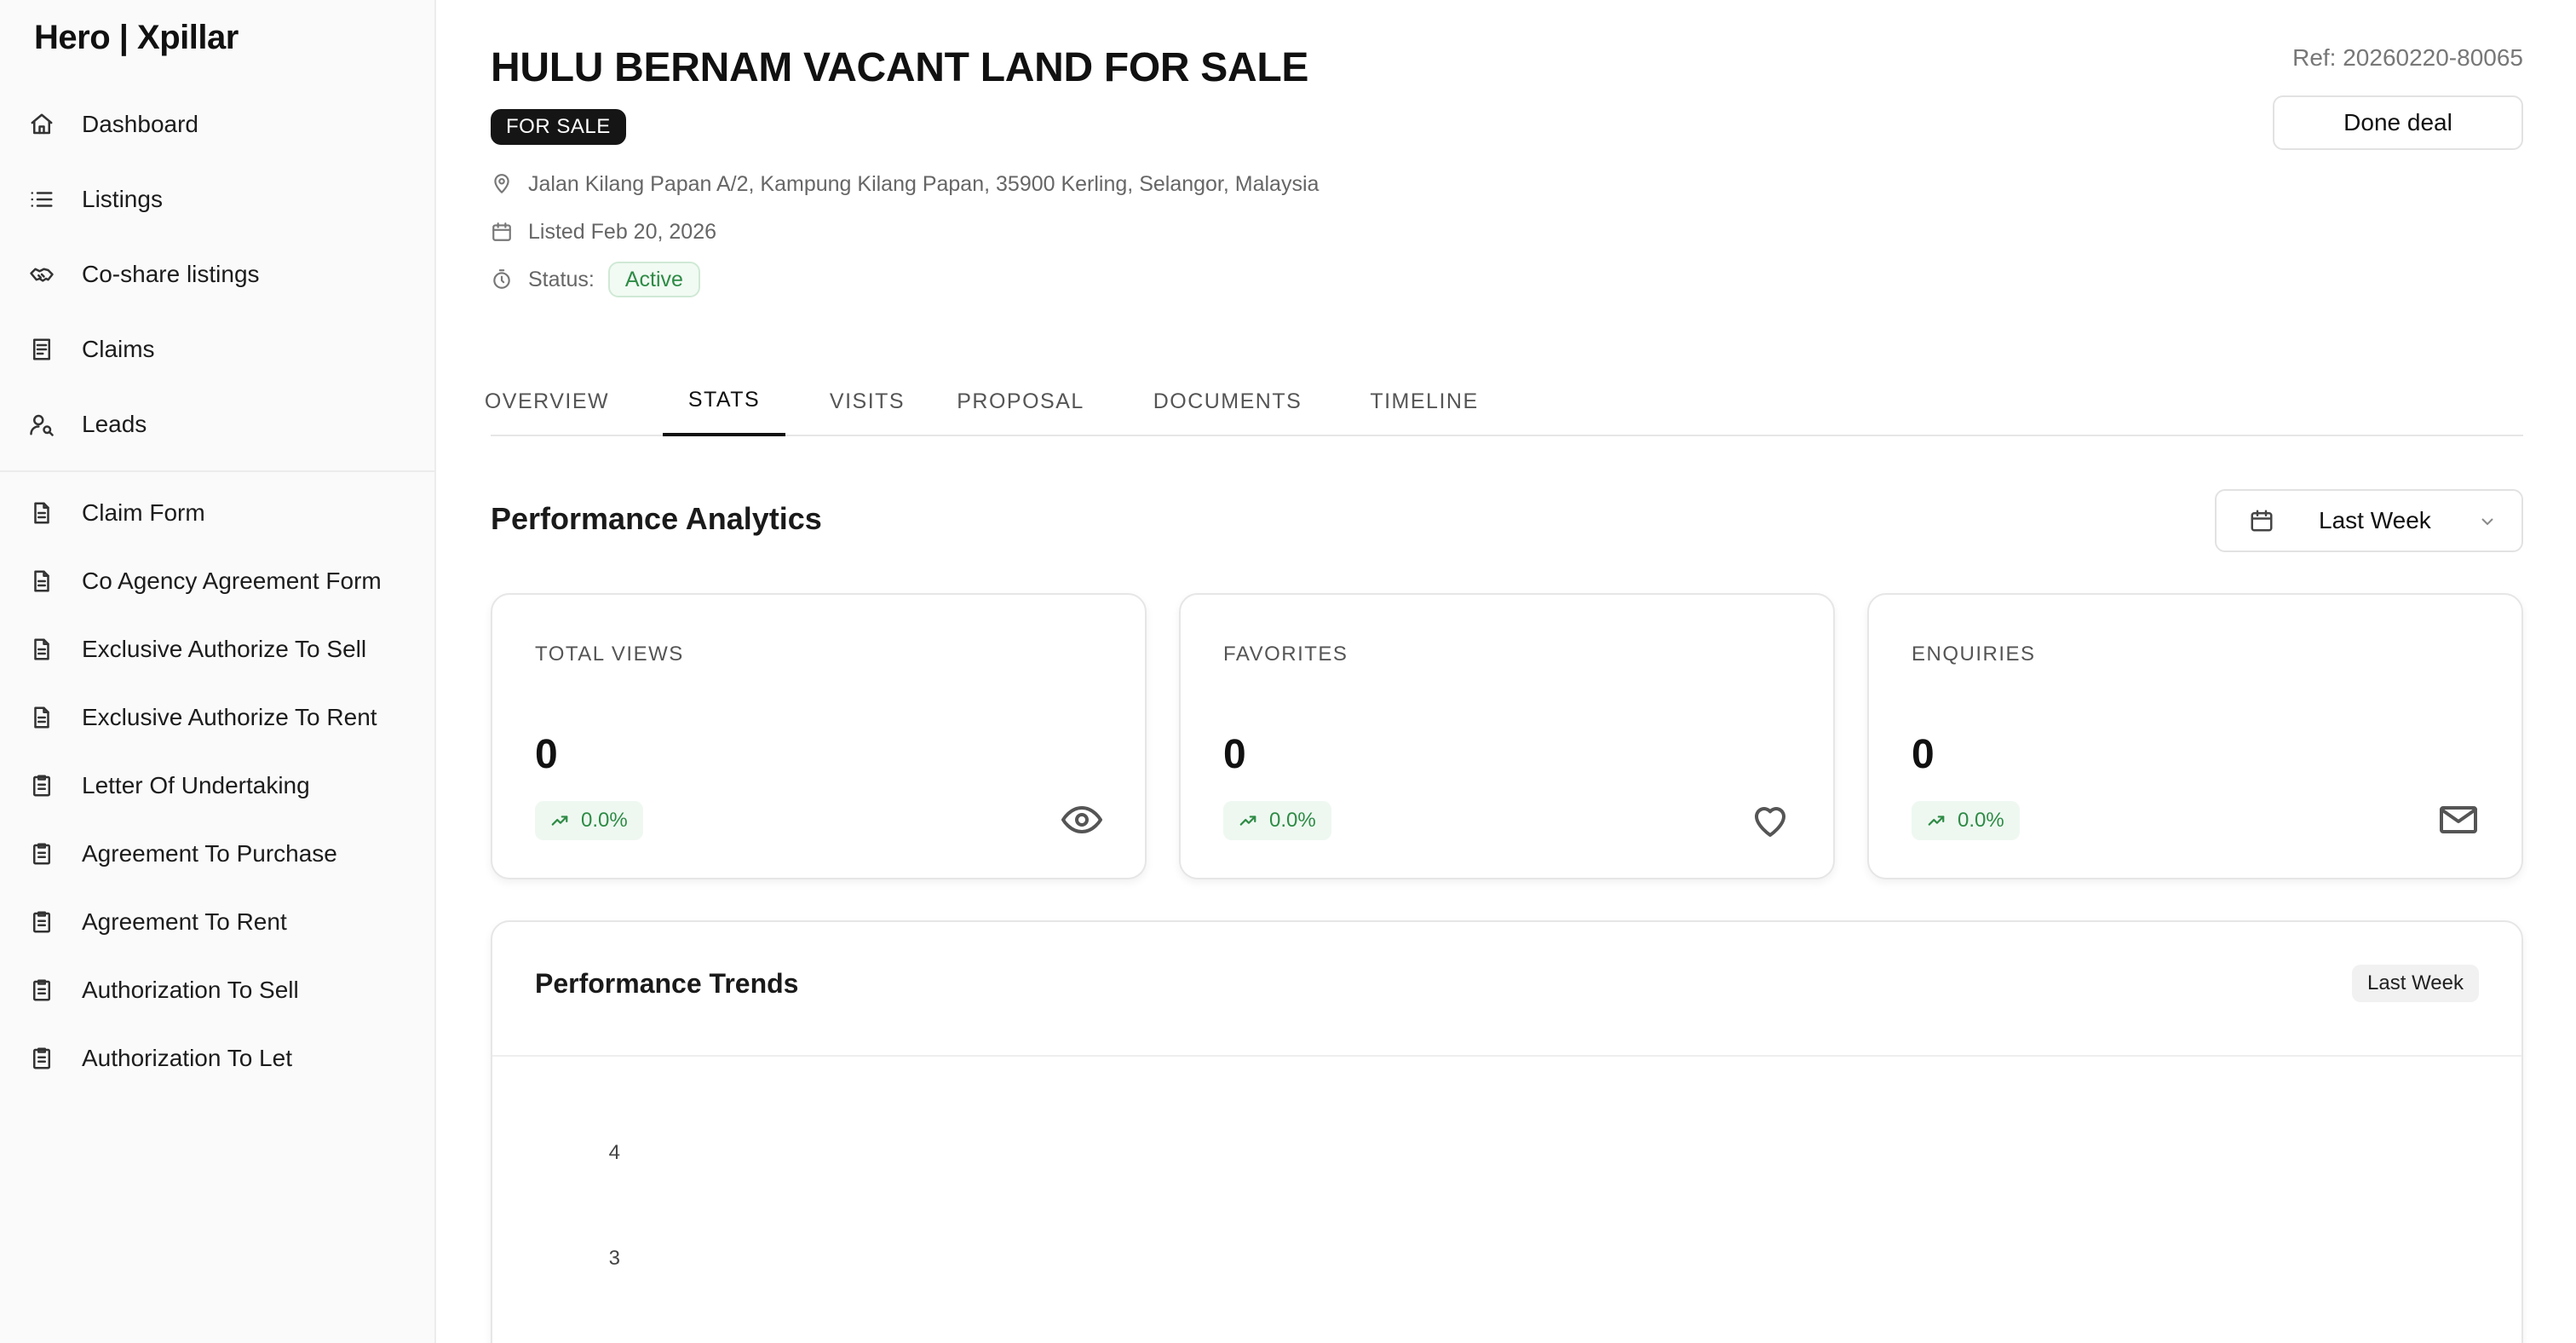  I want to click on sidebar-item-label: Agreement To Purchase, so click(210, 853).